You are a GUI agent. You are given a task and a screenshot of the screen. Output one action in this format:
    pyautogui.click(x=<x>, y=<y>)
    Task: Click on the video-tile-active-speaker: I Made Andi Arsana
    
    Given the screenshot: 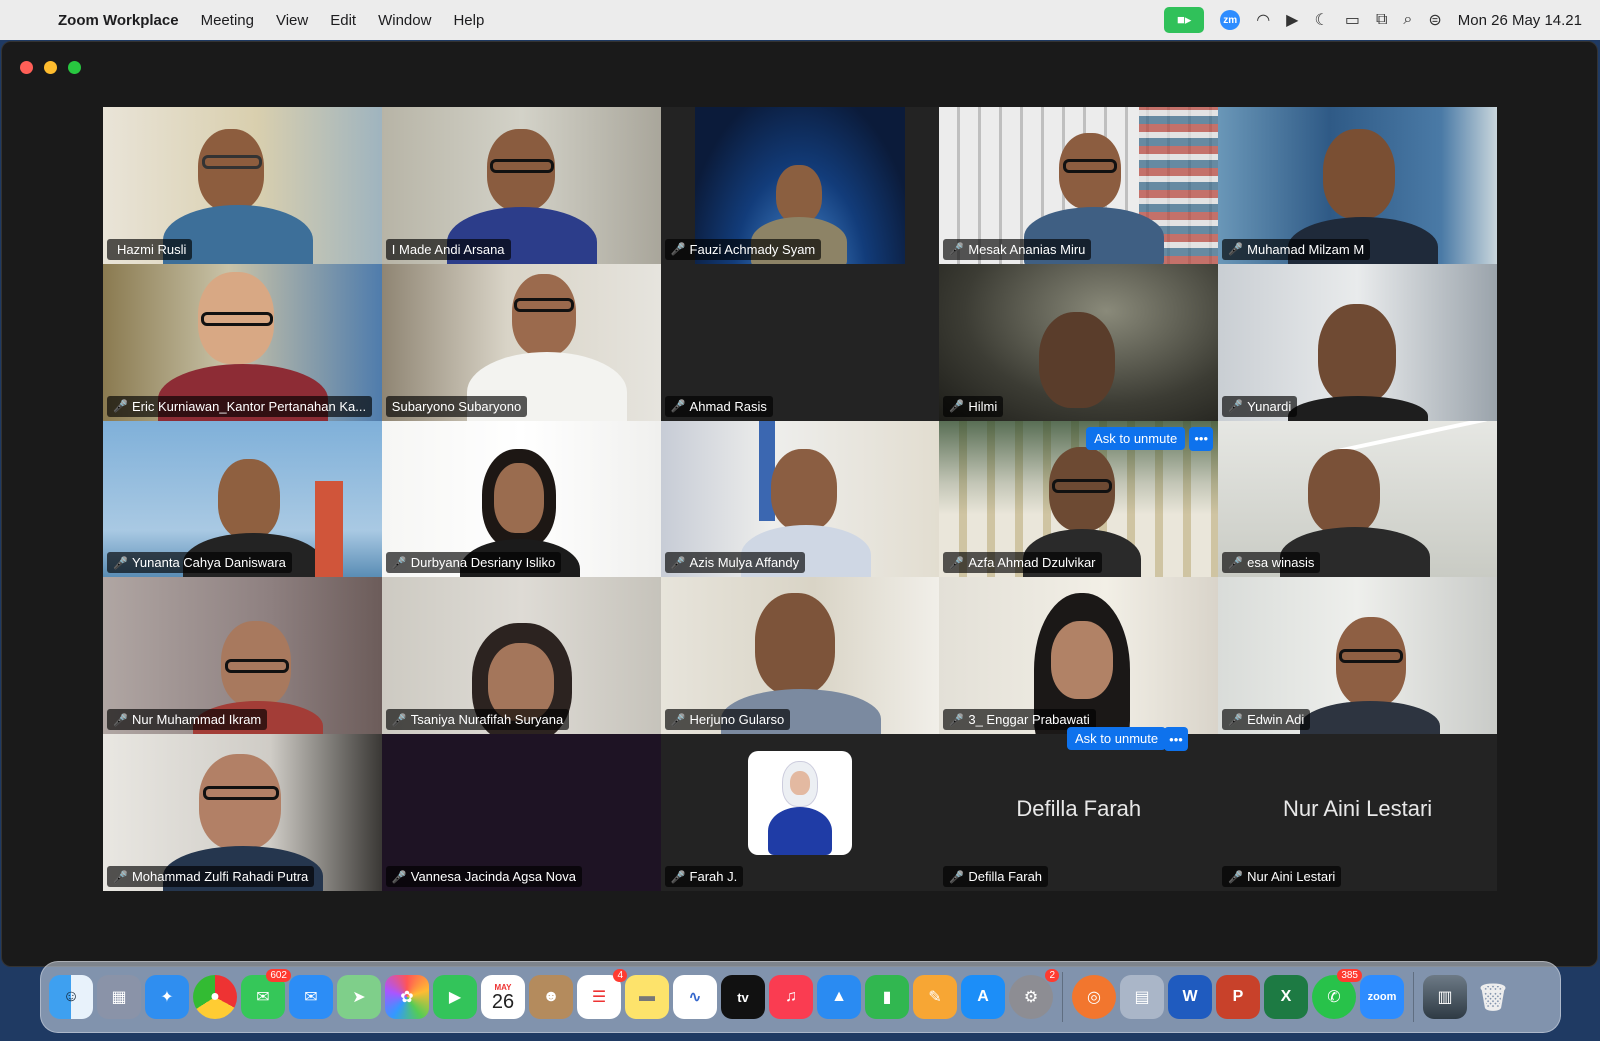 What is the action you would take?
    pyautogui.click(x=521, y=185)
    